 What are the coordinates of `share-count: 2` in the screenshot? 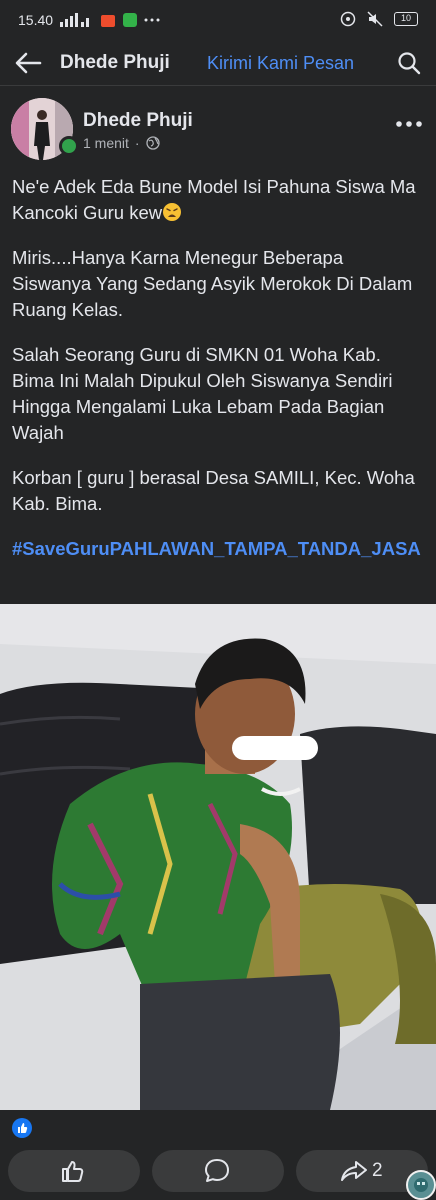 It's located at (377, 1170).